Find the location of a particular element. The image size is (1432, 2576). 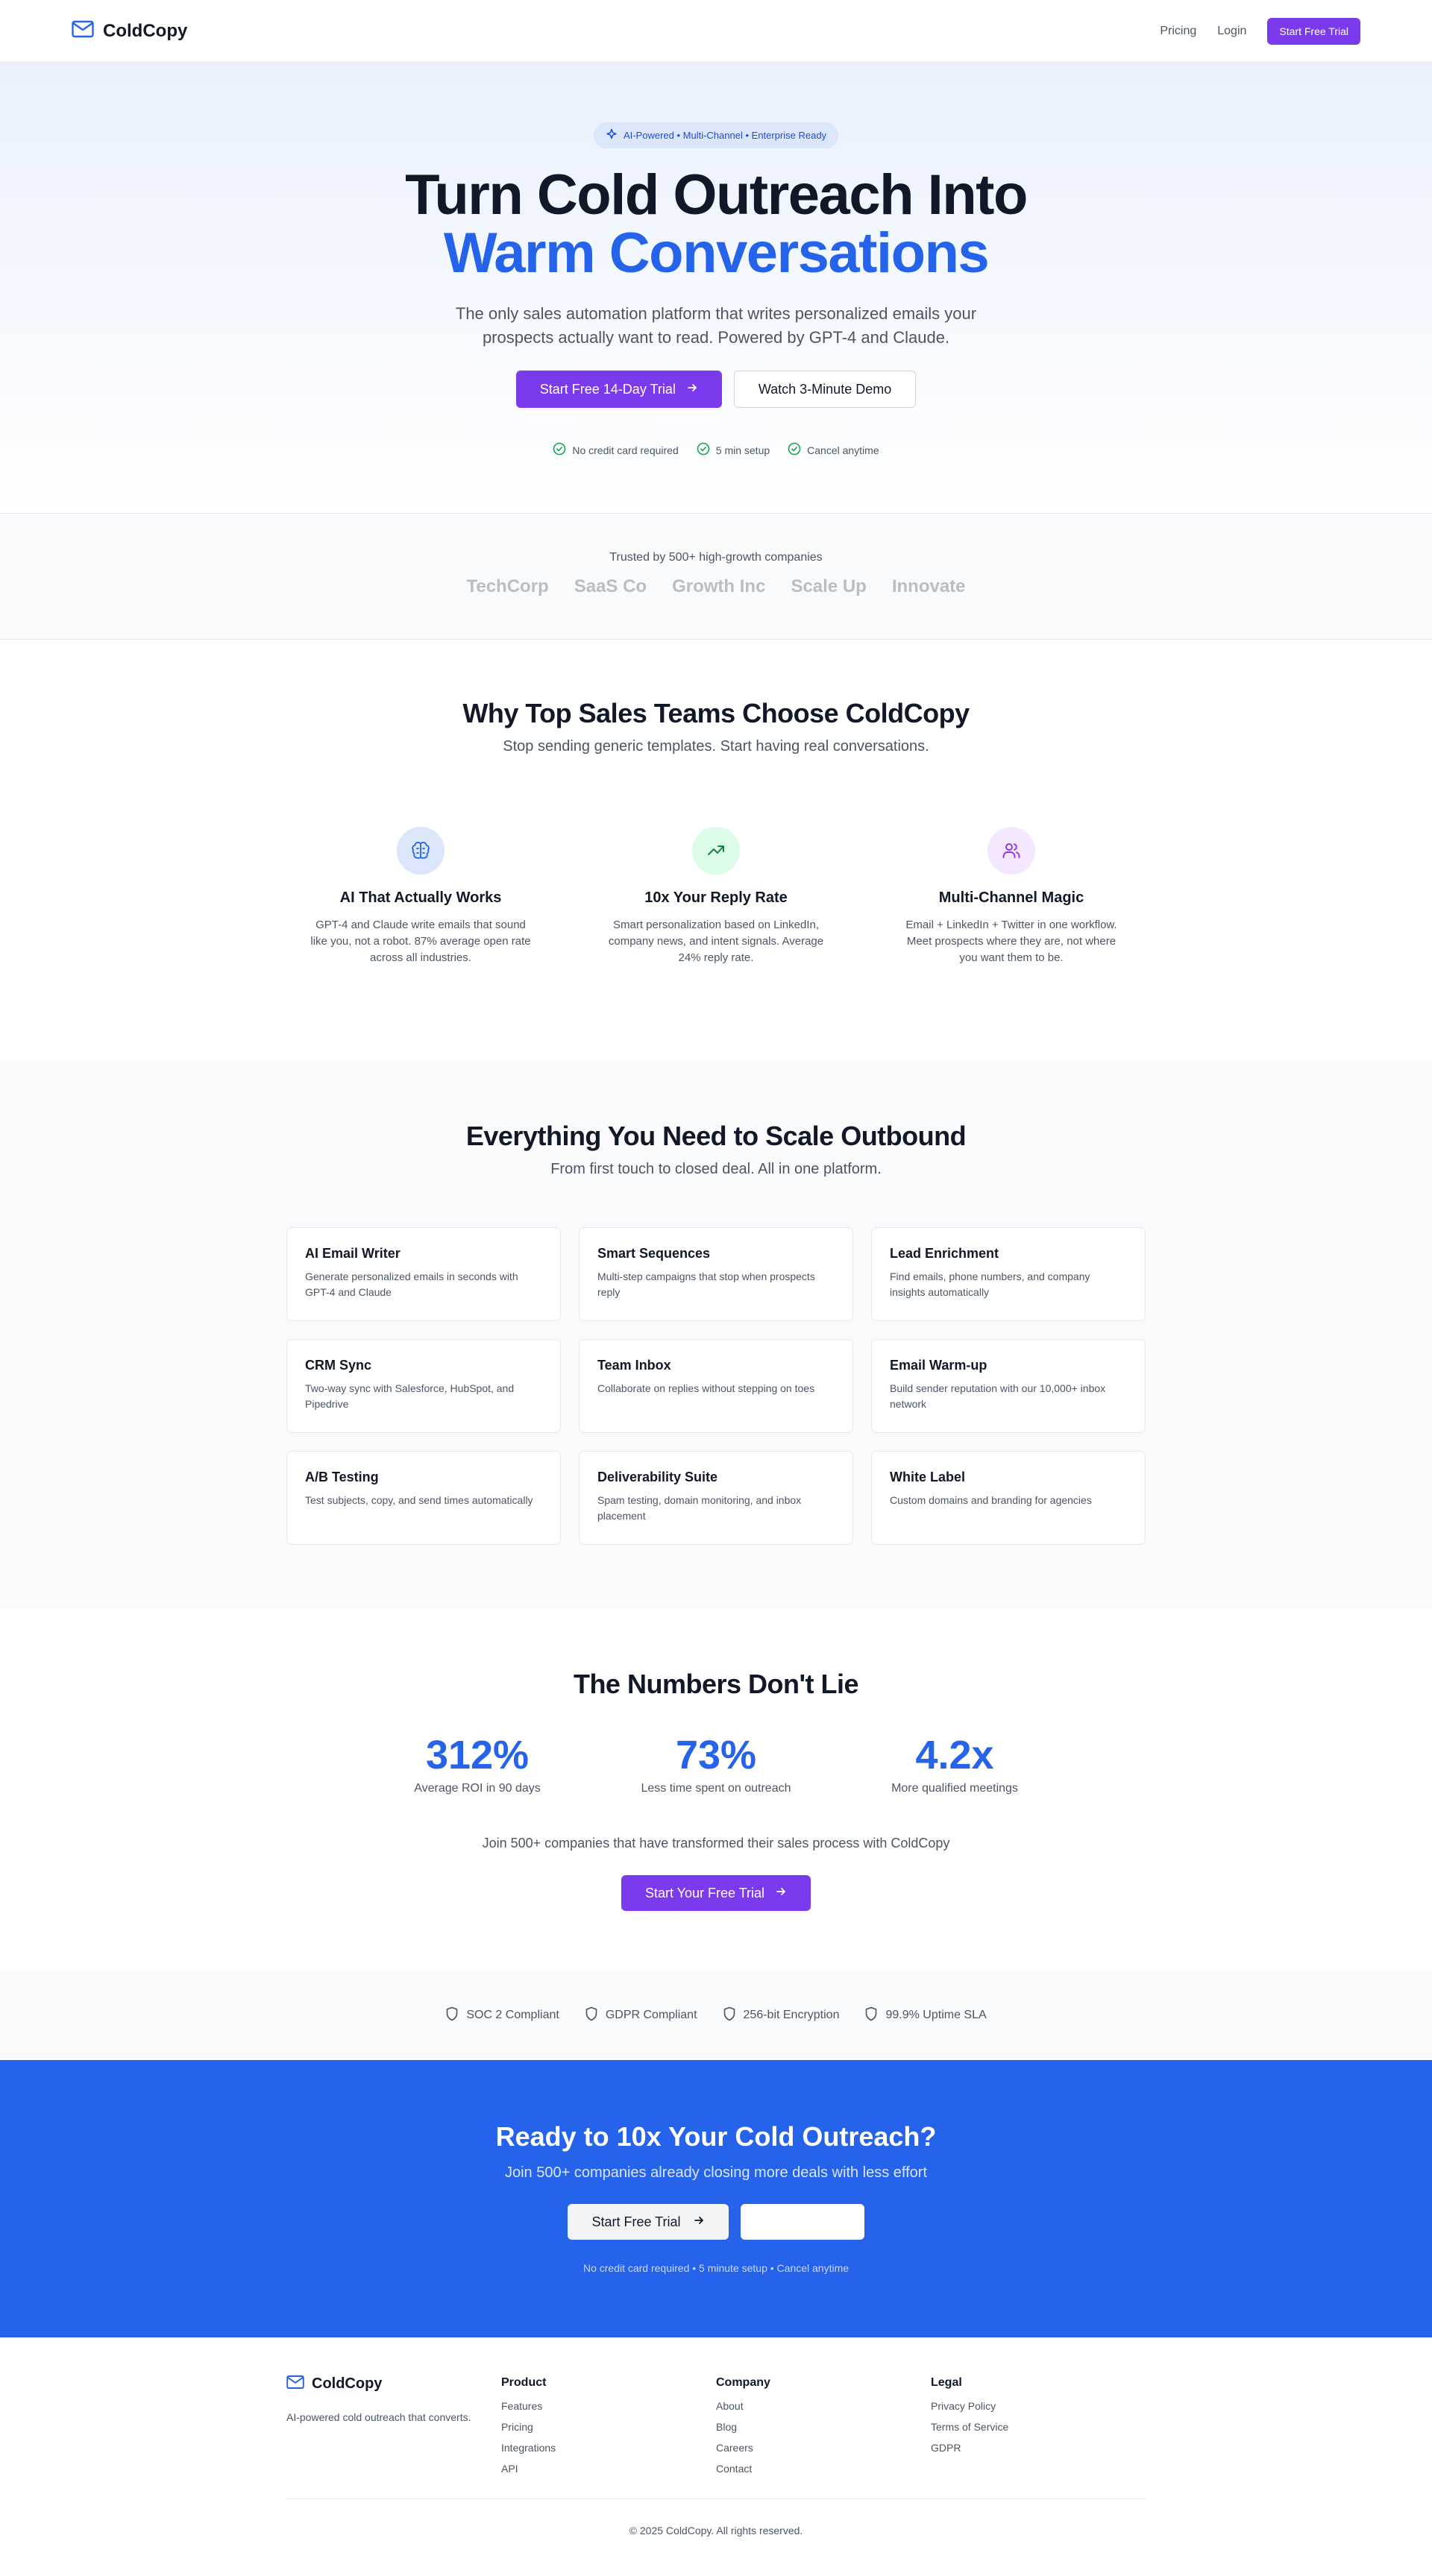

compliance-item: 256-bit Encryption is located at coordinates (781, 2015).